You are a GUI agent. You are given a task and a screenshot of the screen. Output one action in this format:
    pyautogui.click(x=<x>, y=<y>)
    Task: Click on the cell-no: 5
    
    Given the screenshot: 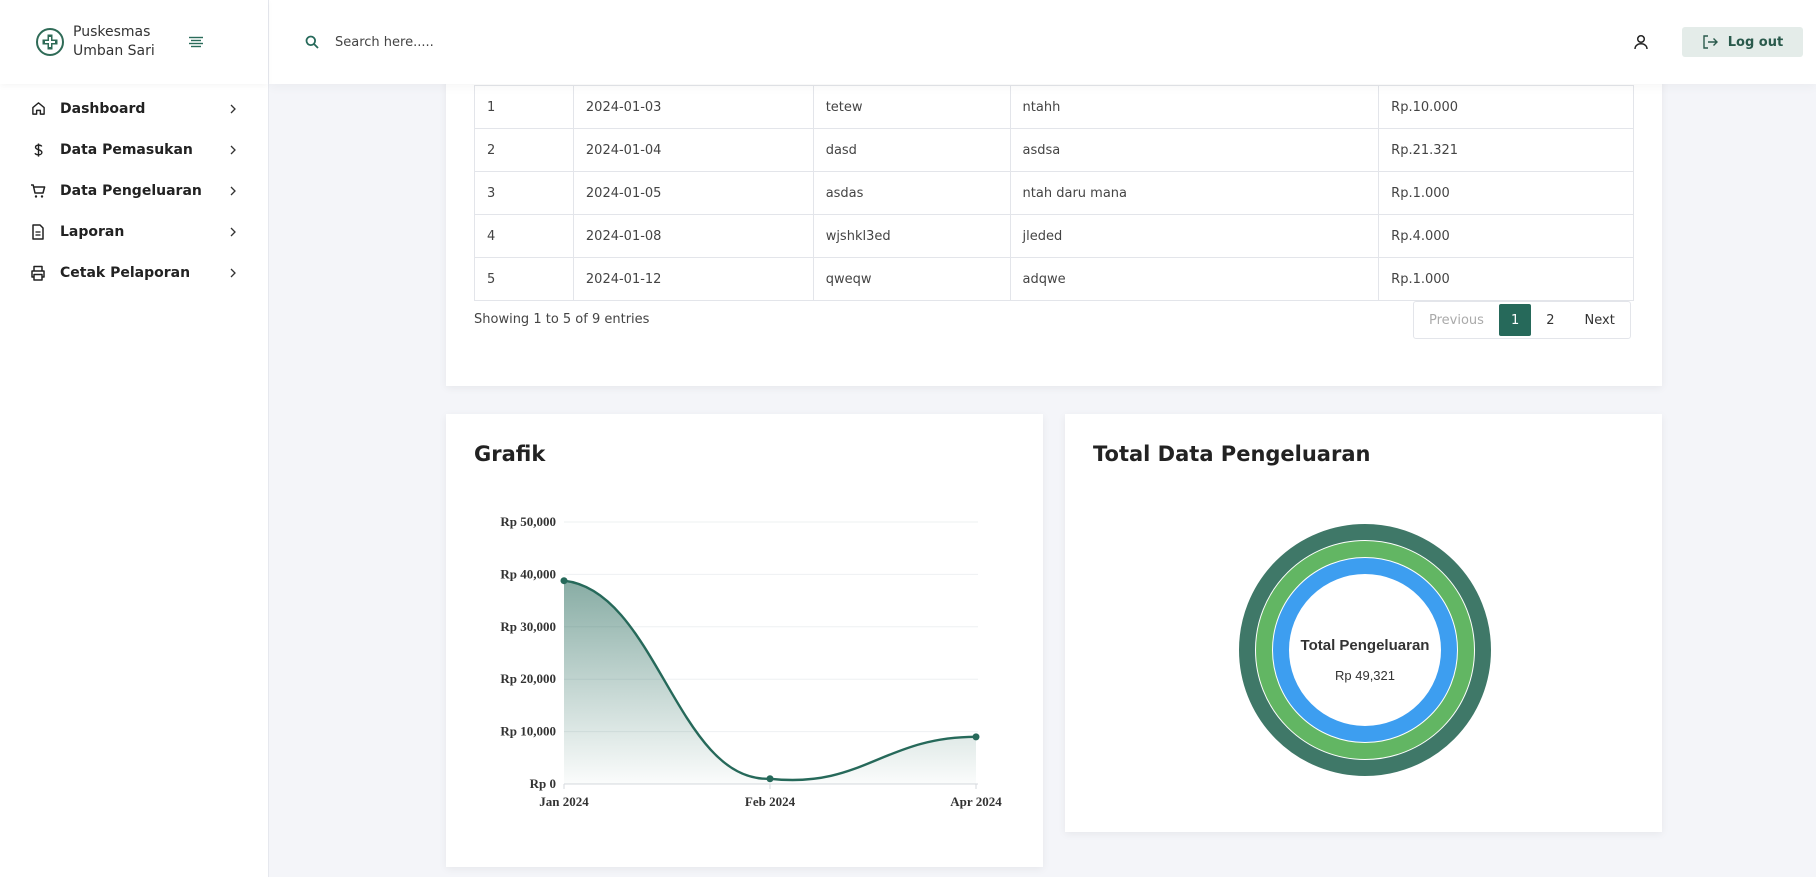 What is the action you would take?
    pyautogui.click(x=524, y=279)
    